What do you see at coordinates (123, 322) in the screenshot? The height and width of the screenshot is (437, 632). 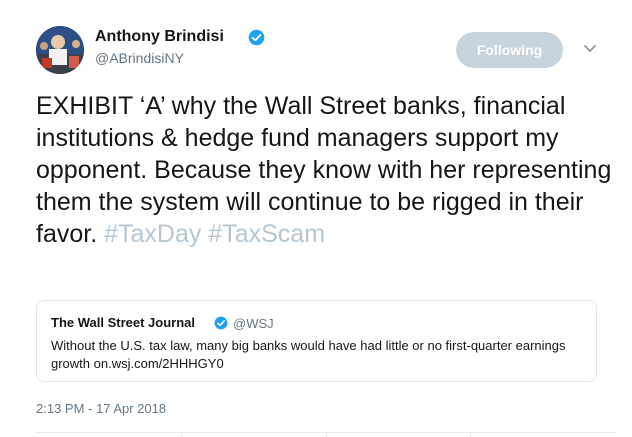 I see `quoted-author-name: The Wall Street Journal` at bounding box center [123, 322].